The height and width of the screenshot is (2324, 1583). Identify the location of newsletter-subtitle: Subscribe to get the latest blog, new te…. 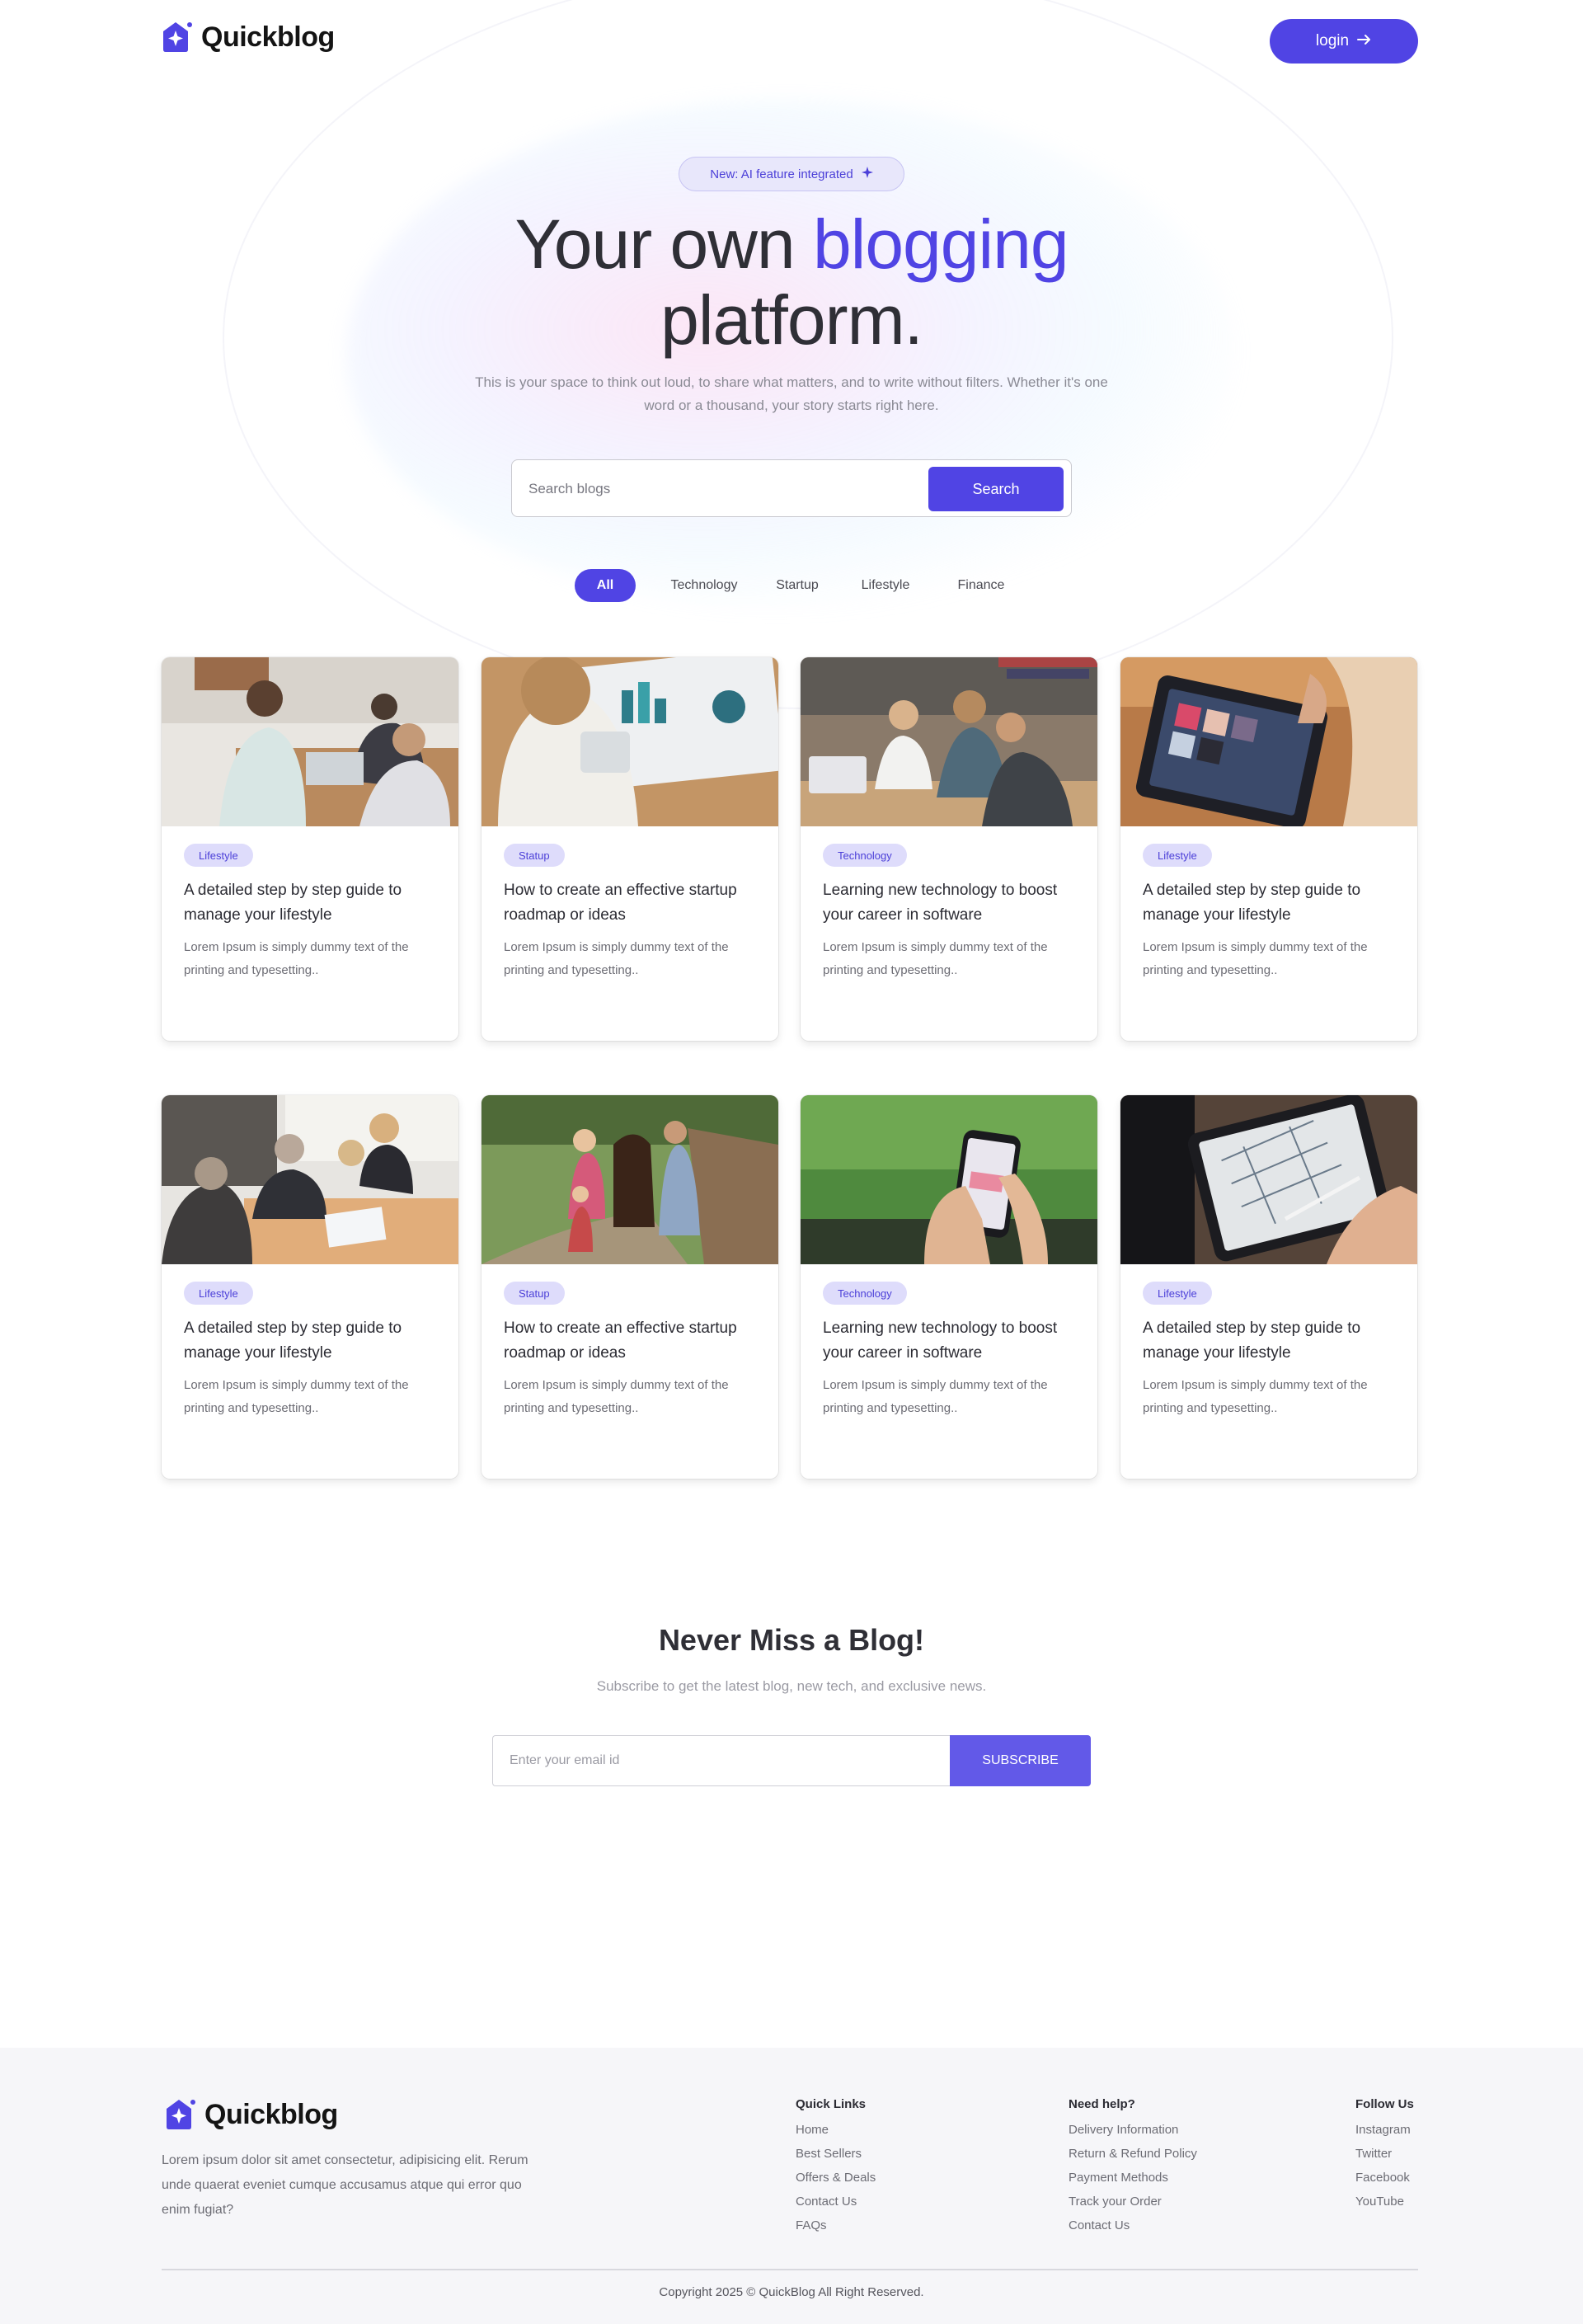
(792, 1686).